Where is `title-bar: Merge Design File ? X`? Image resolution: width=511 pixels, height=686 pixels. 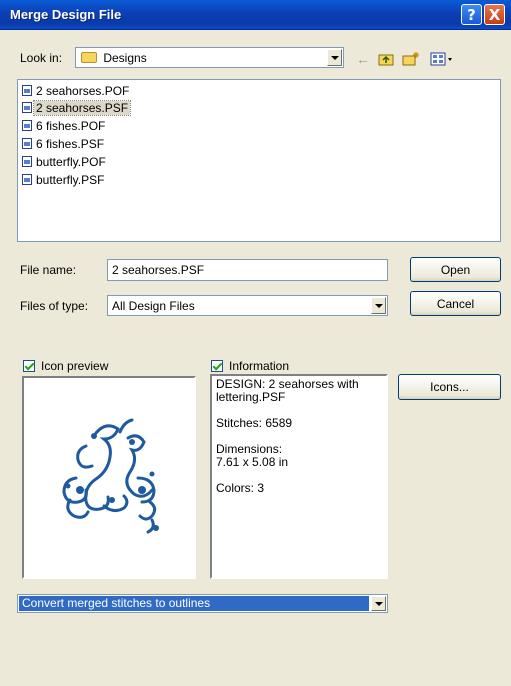 title-bar: Merge Design File ? X is located at coordinates (255, 15).